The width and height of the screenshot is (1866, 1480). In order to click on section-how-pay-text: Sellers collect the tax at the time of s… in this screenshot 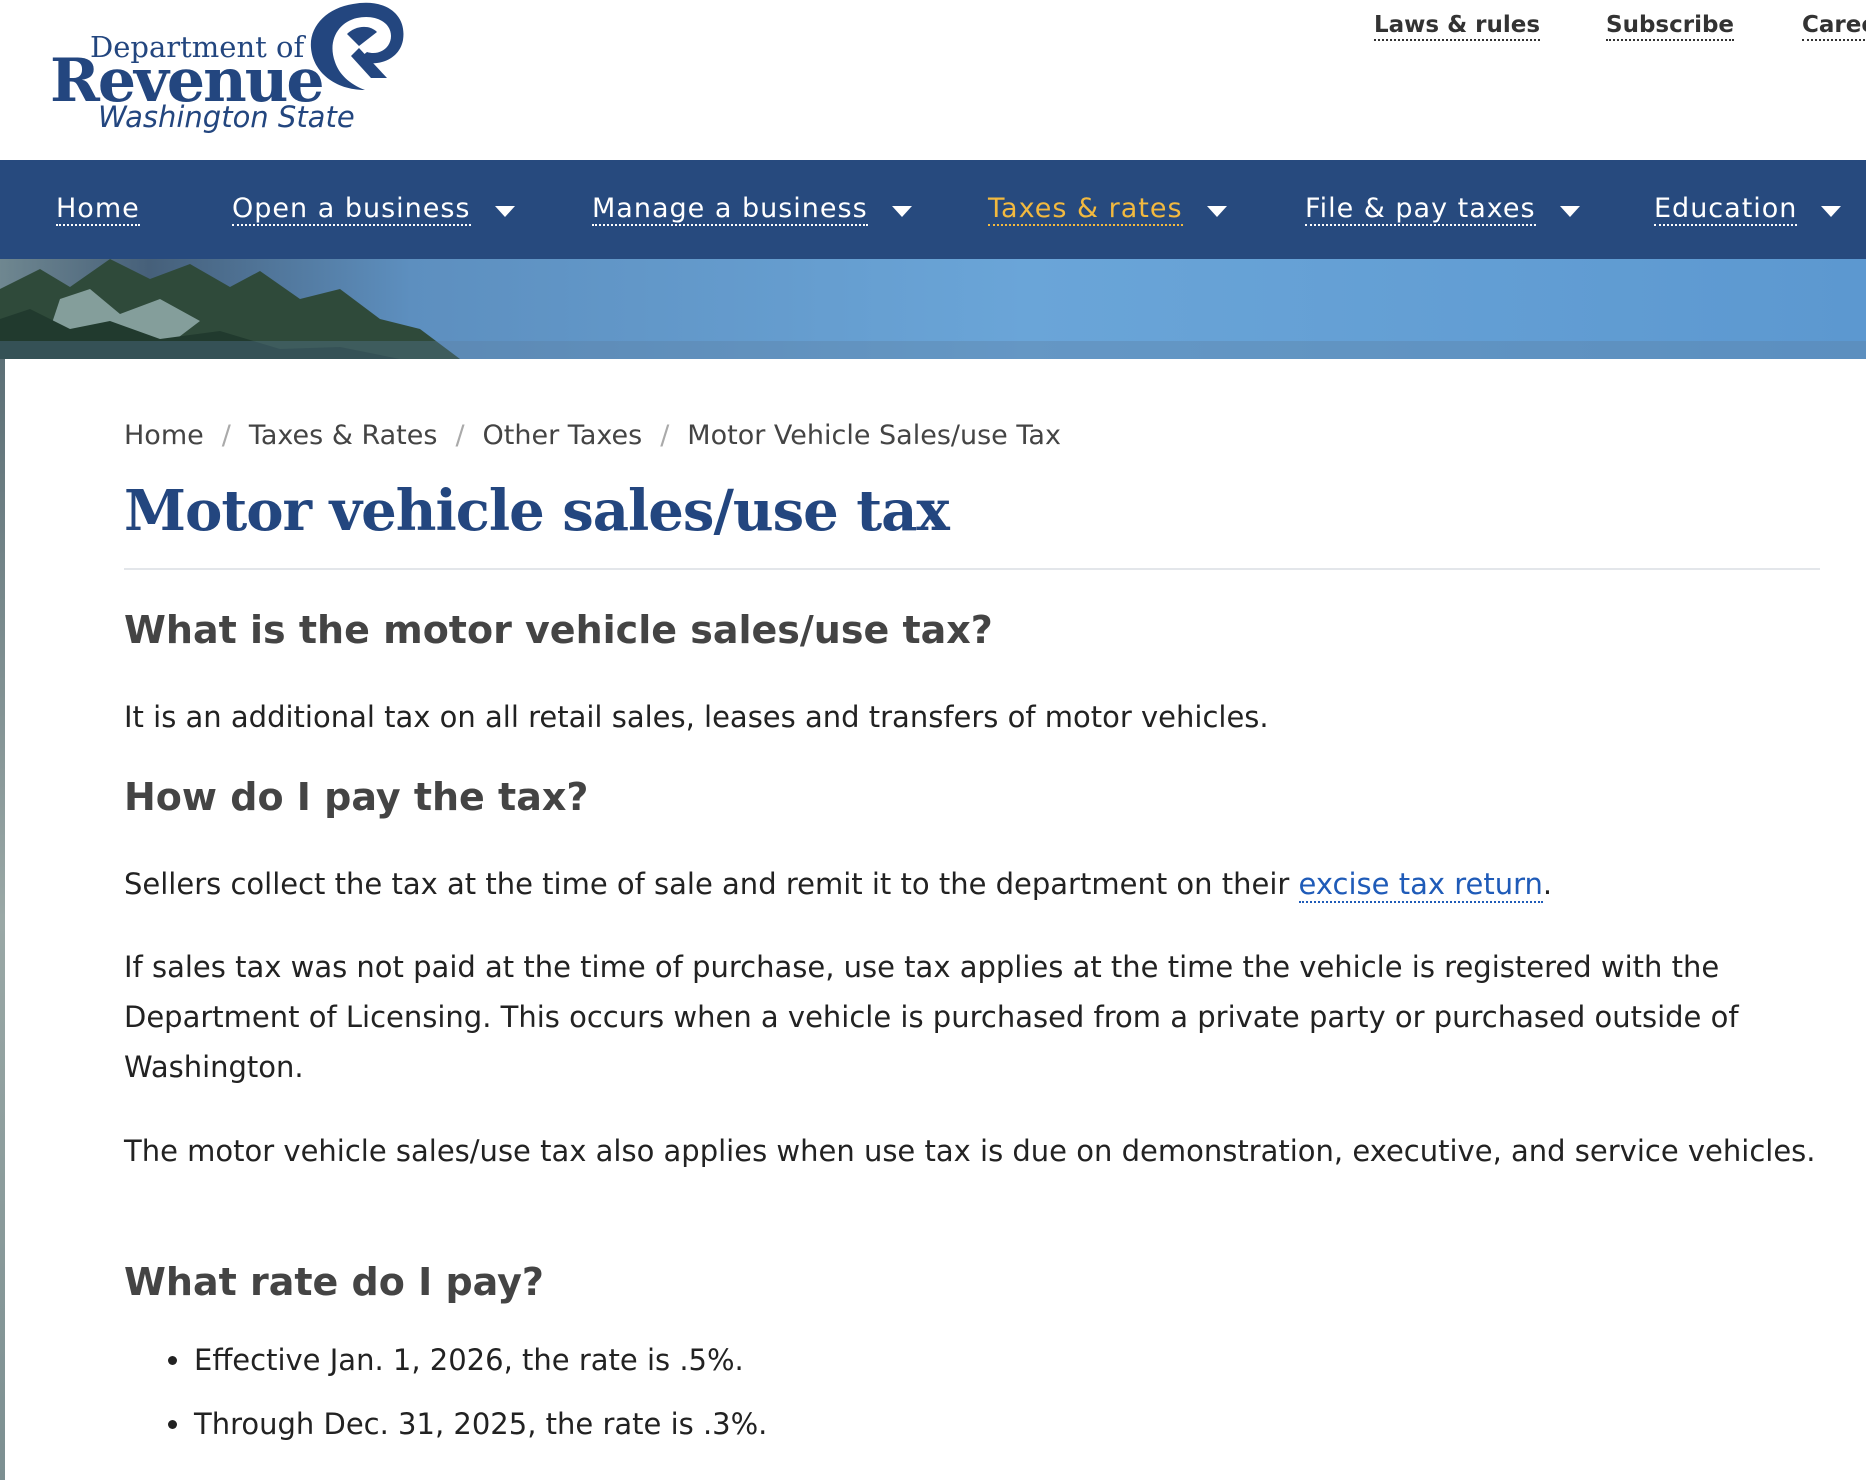, I will do `click(974, 884)`.